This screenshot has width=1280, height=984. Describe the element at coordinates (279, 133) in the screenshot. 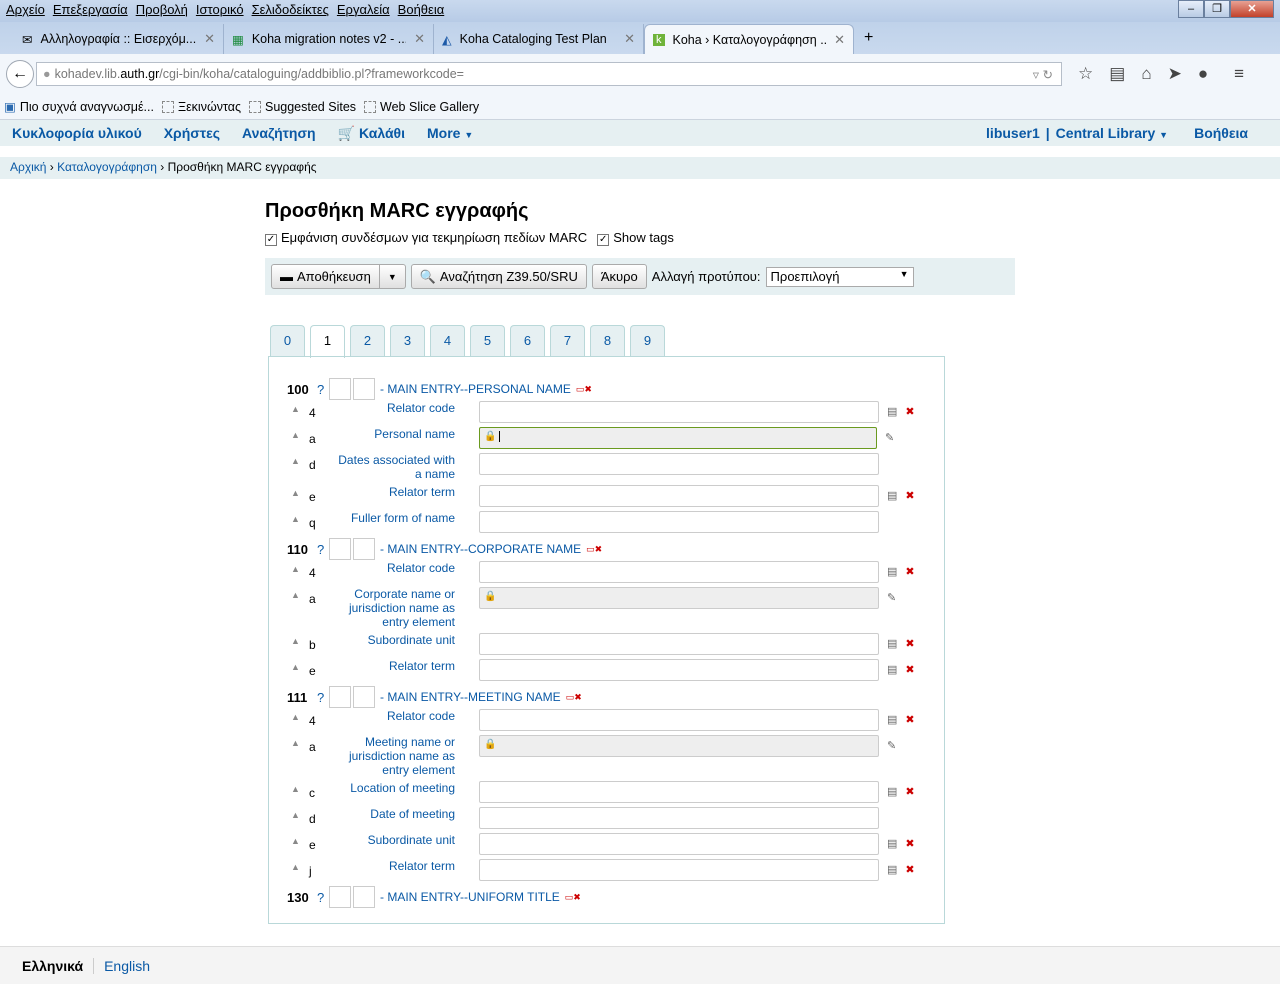

I see `nav-search: Αναζήτηση` at that location.